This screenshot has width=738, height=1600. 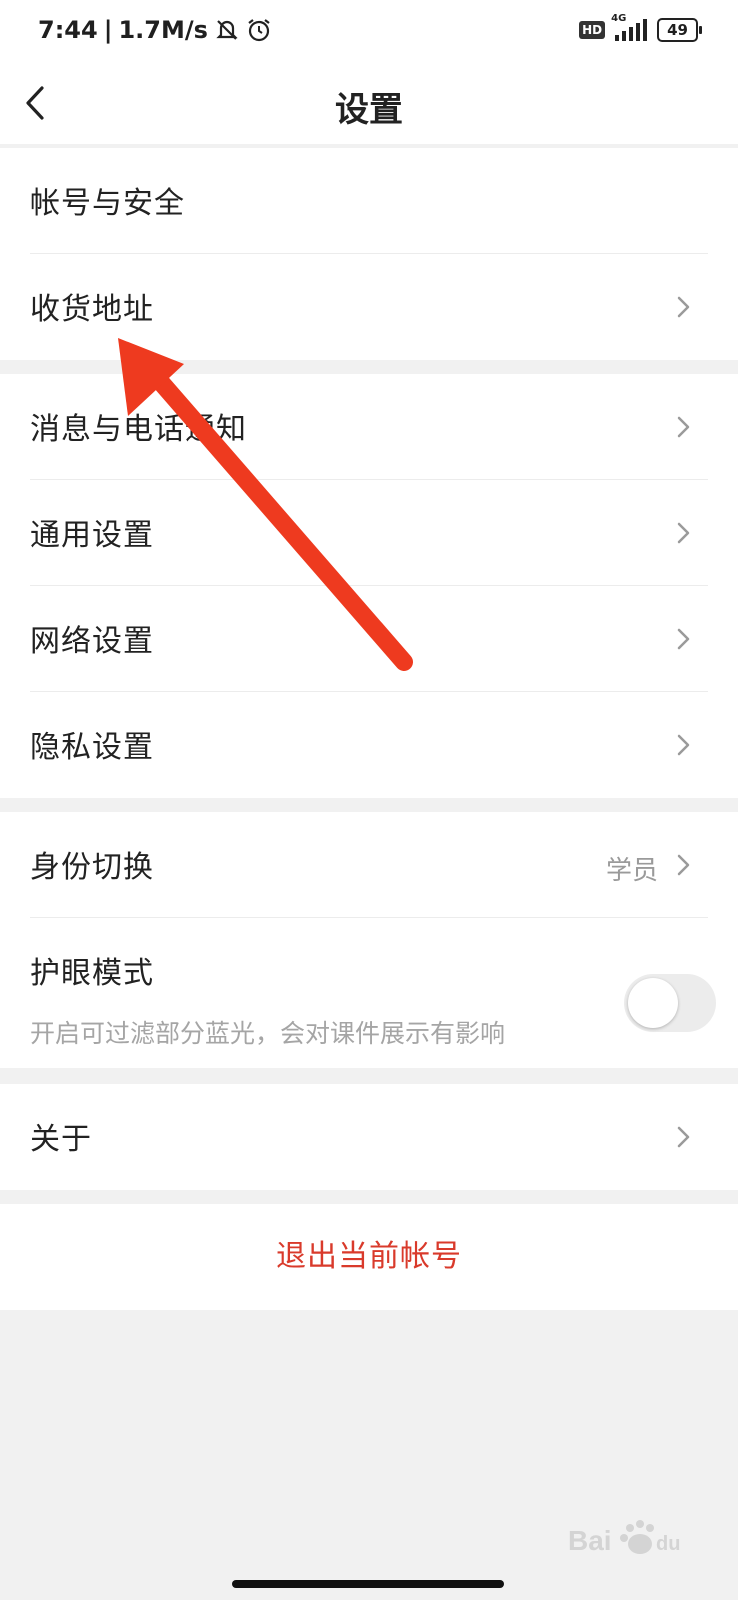 I want to click on navigation-bar: 设置, so click(x=369, y=104).